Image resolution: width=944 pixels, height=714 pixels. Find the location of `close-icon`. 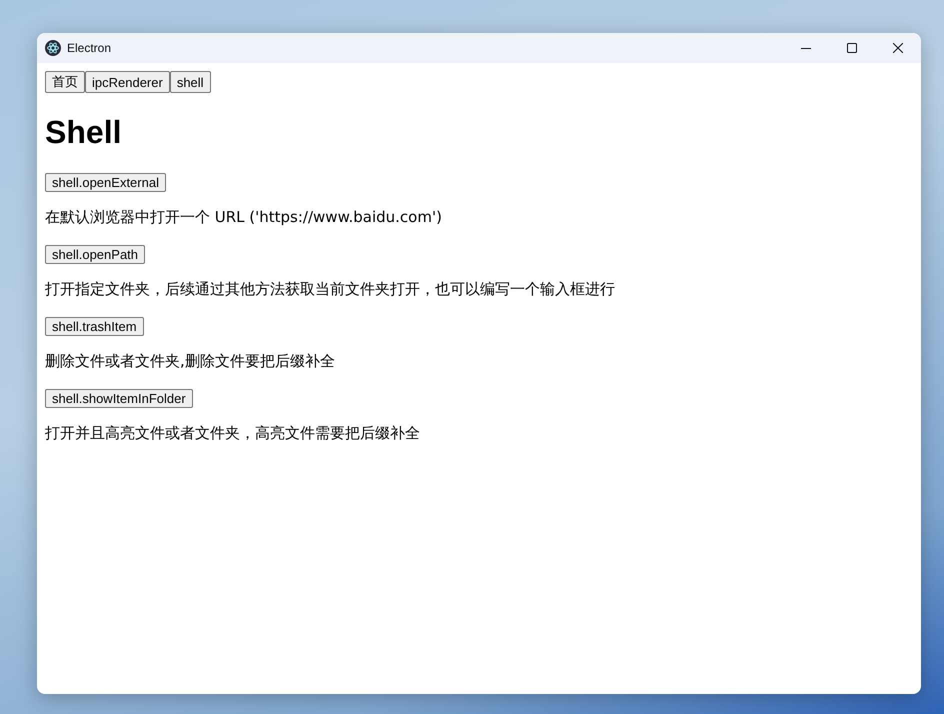

close-icon is located at coordinates (898, 48).